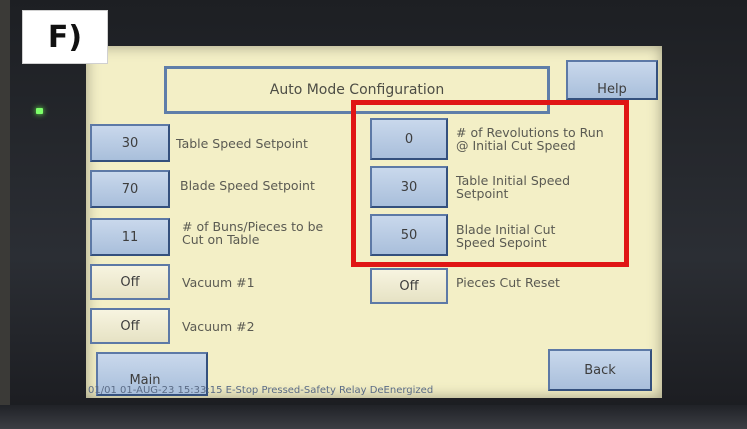  I want to click on blade-speed-setpoint-button: 70, so click(130, 189).